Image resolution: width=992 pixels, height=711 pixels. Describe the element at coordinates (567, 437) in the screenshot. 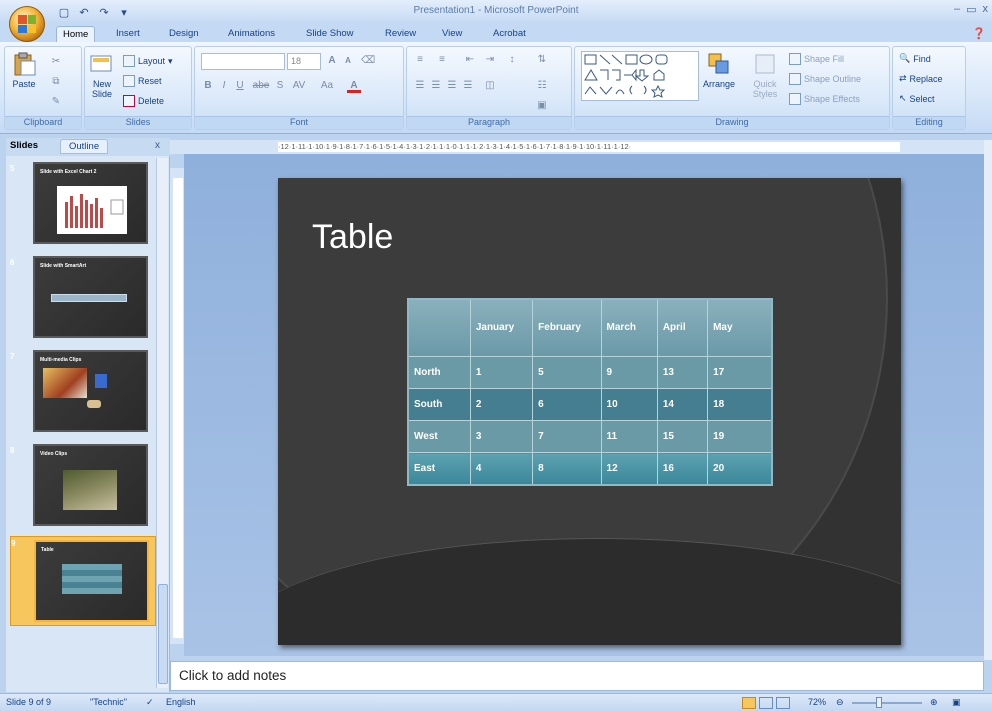

I see `table-cell: 7` at that location.